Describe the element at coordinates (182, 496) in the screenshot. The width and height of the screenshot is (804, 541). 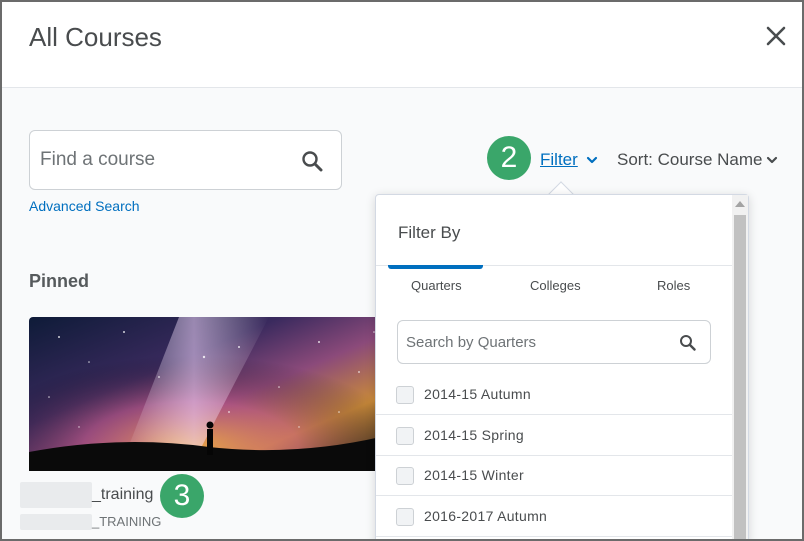
I see `step-callout-3: 3` at that location.